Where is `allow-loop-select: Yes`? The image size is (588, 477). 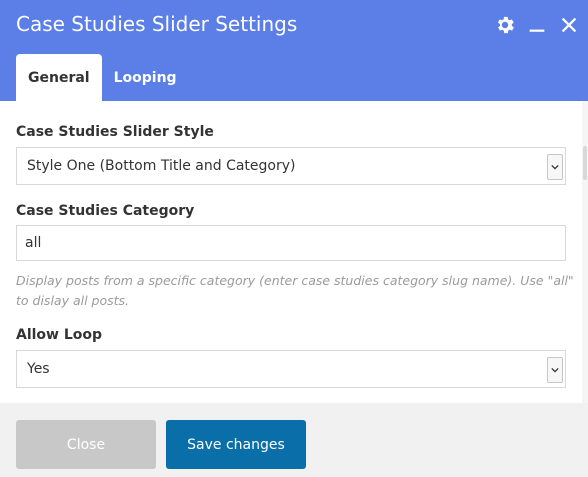 allow-loop-select: Yes is located at coordinates (291, 369).